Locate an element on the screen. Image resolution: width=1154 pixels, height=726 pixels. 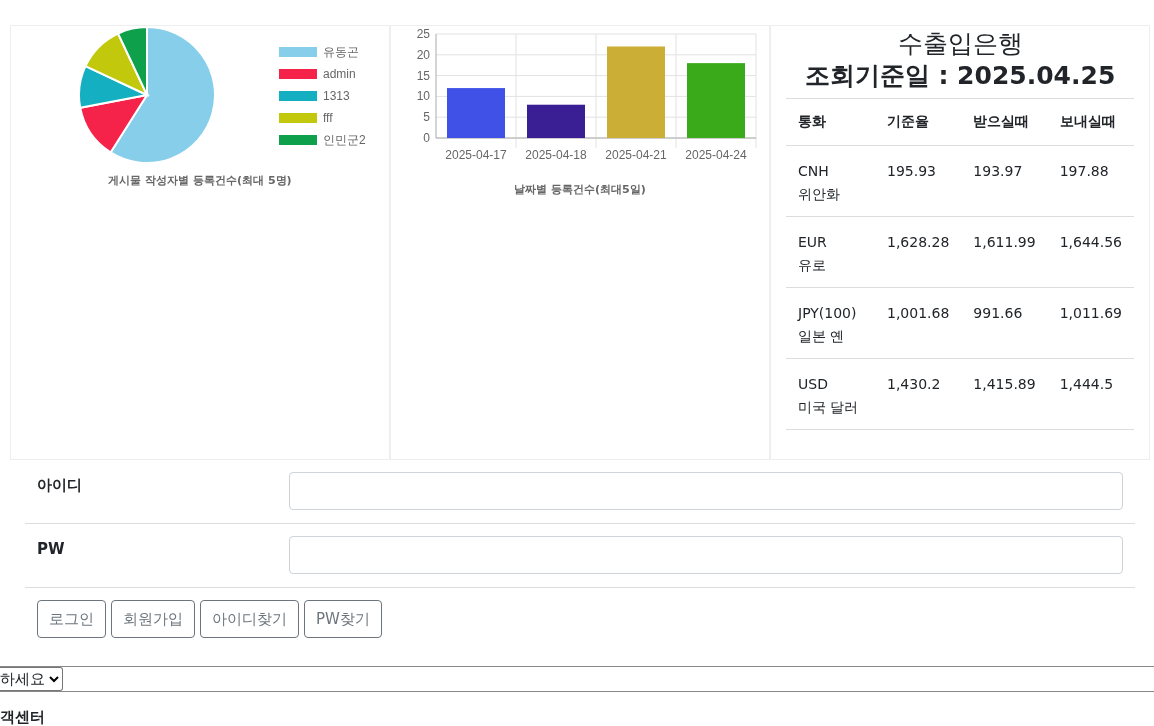
form-button: PW찾기 is located at coordinates (343, 619).